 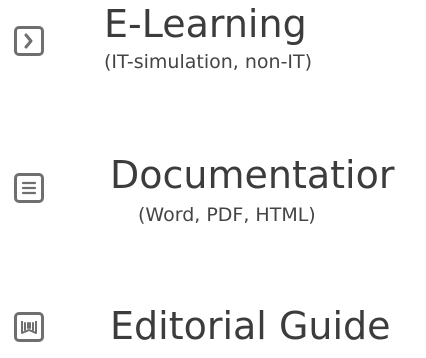 What do you see at coordinates (208, 62) in the screenshot?
I see `menu-item-subtitle: (IT-simulation, non-IT)` at bounding box center [208, 62].